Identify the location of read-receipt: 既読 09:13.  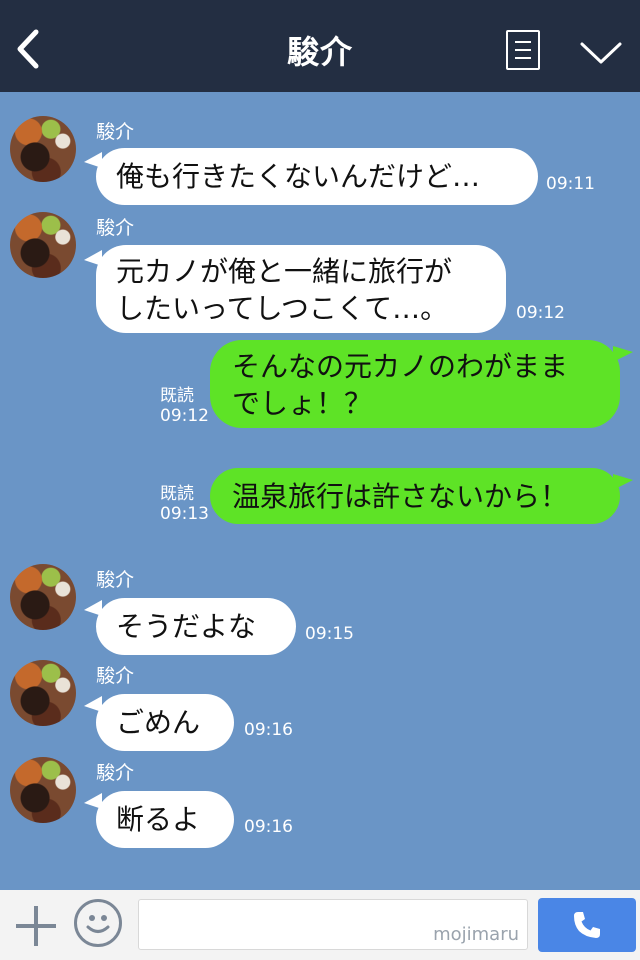
(184, 504).